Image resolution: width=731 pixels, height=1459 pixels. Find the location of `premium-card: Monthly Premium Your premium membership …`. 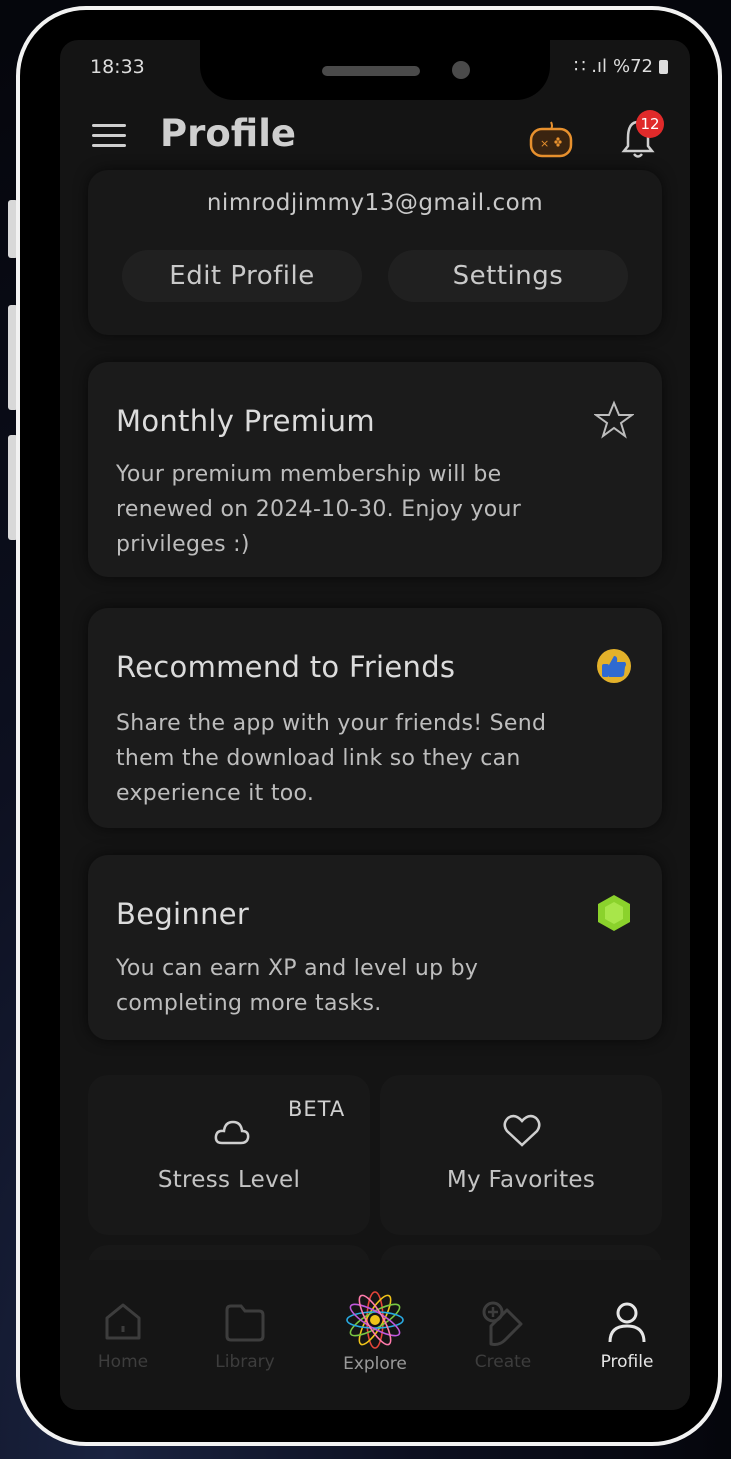

premium-card: Monthly Premium Your premium membership … is located at coordinates (375, 469).